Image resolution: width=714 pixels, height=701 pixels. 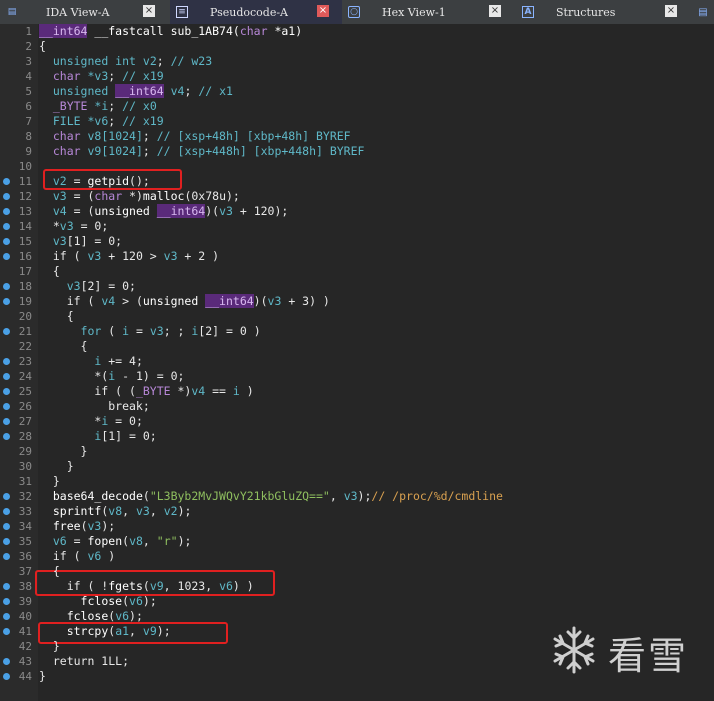 What do you see at coordinates (108, 121) in the screenshot?
I see `code-text: FILE *v6; // x19` at bounding box center [108, 121].